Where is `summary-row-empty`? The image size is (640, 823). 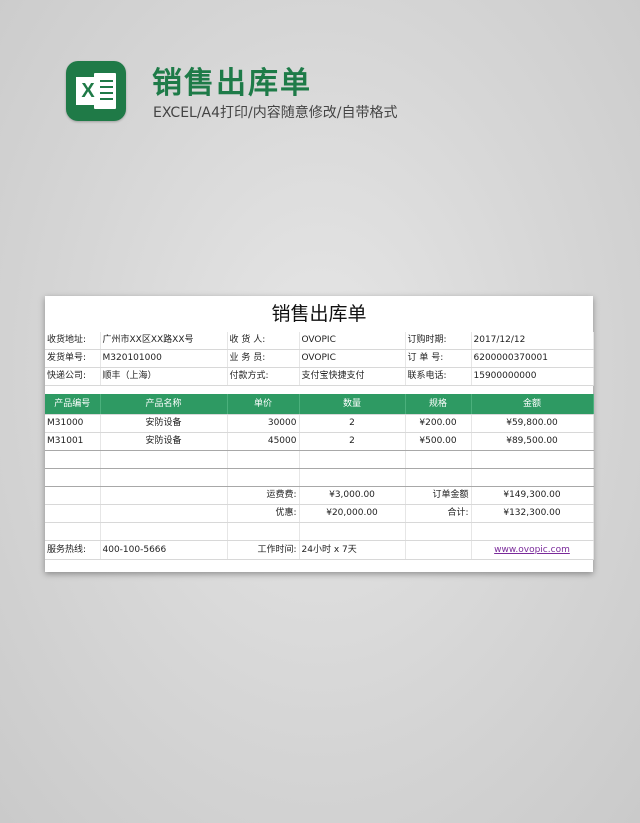
summary-row-empty is located at coordinates (319, 531).